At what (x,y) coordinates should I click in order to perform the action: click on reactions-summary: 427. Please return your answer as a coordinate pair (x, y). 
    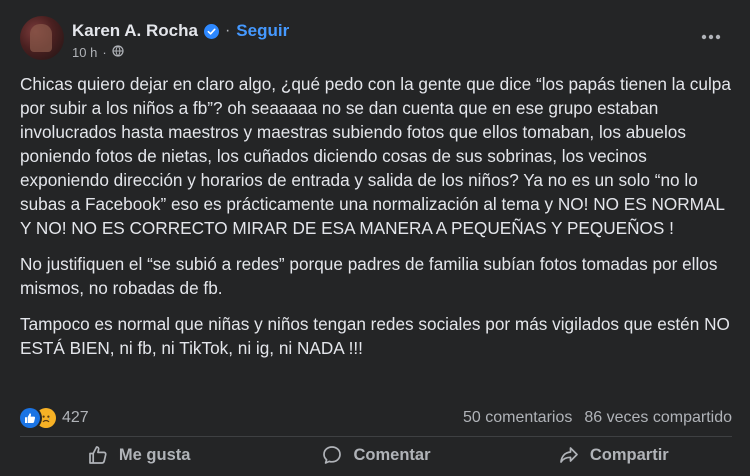
    Looking at the image, I should click on (54, 418).